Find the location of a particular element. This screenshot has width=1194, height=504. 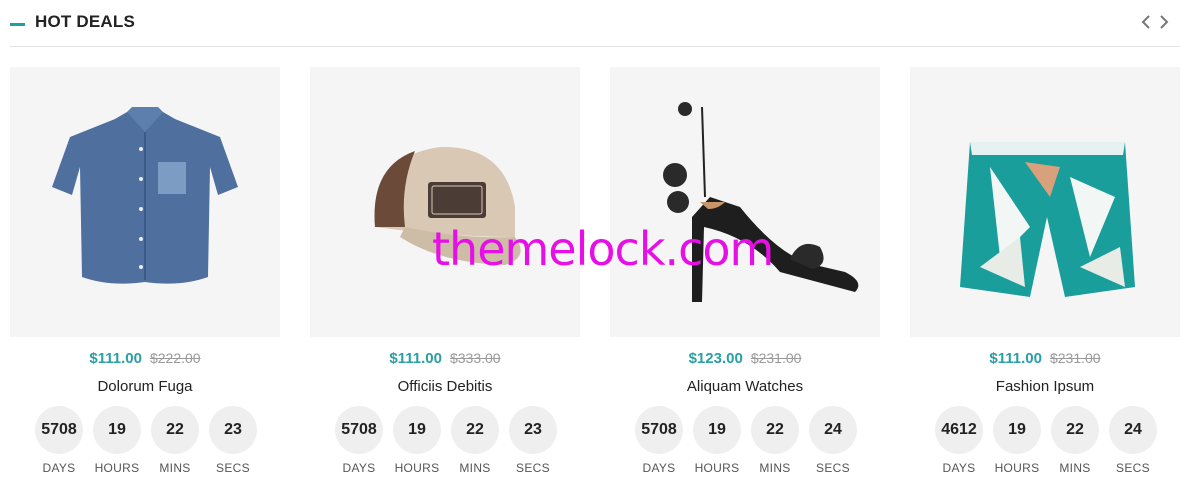

old-price: $333.00 is located at coordinates (475, 358).